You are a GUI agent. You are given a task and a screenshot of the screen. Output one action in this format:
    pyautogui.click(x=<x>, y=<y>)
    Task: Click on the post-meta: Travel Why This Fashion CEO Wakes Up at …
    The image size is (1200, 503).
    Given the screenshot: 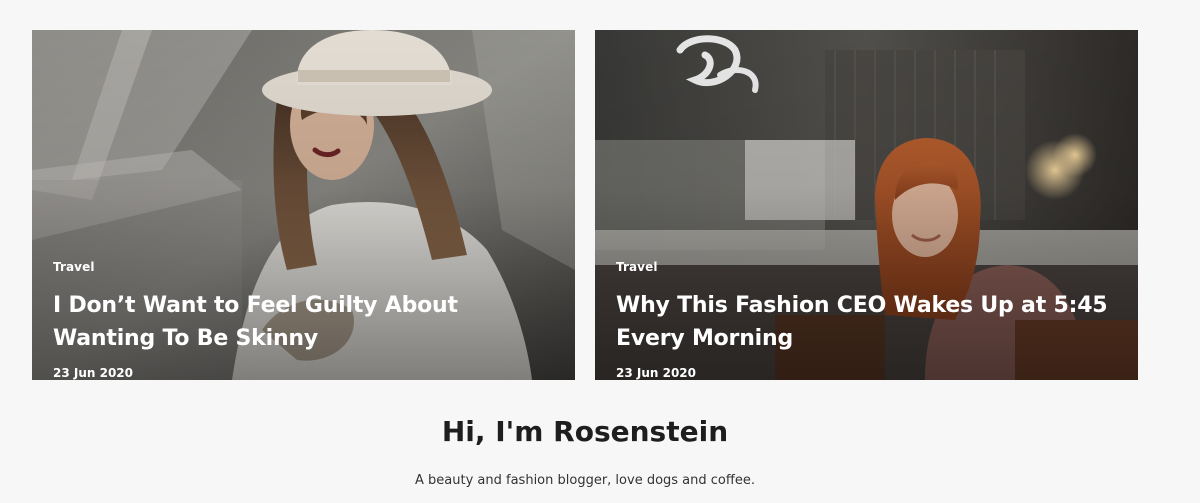 What is the action you would take?
    pyautogui.click(x=862, y=318)
    